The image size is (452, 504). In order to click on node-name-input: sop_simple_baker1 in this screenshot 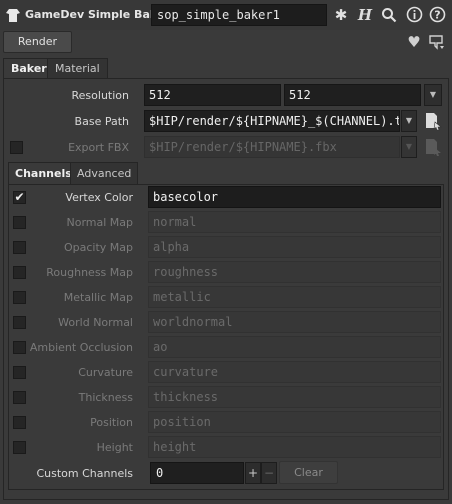, I will do `click(239, 15)`.